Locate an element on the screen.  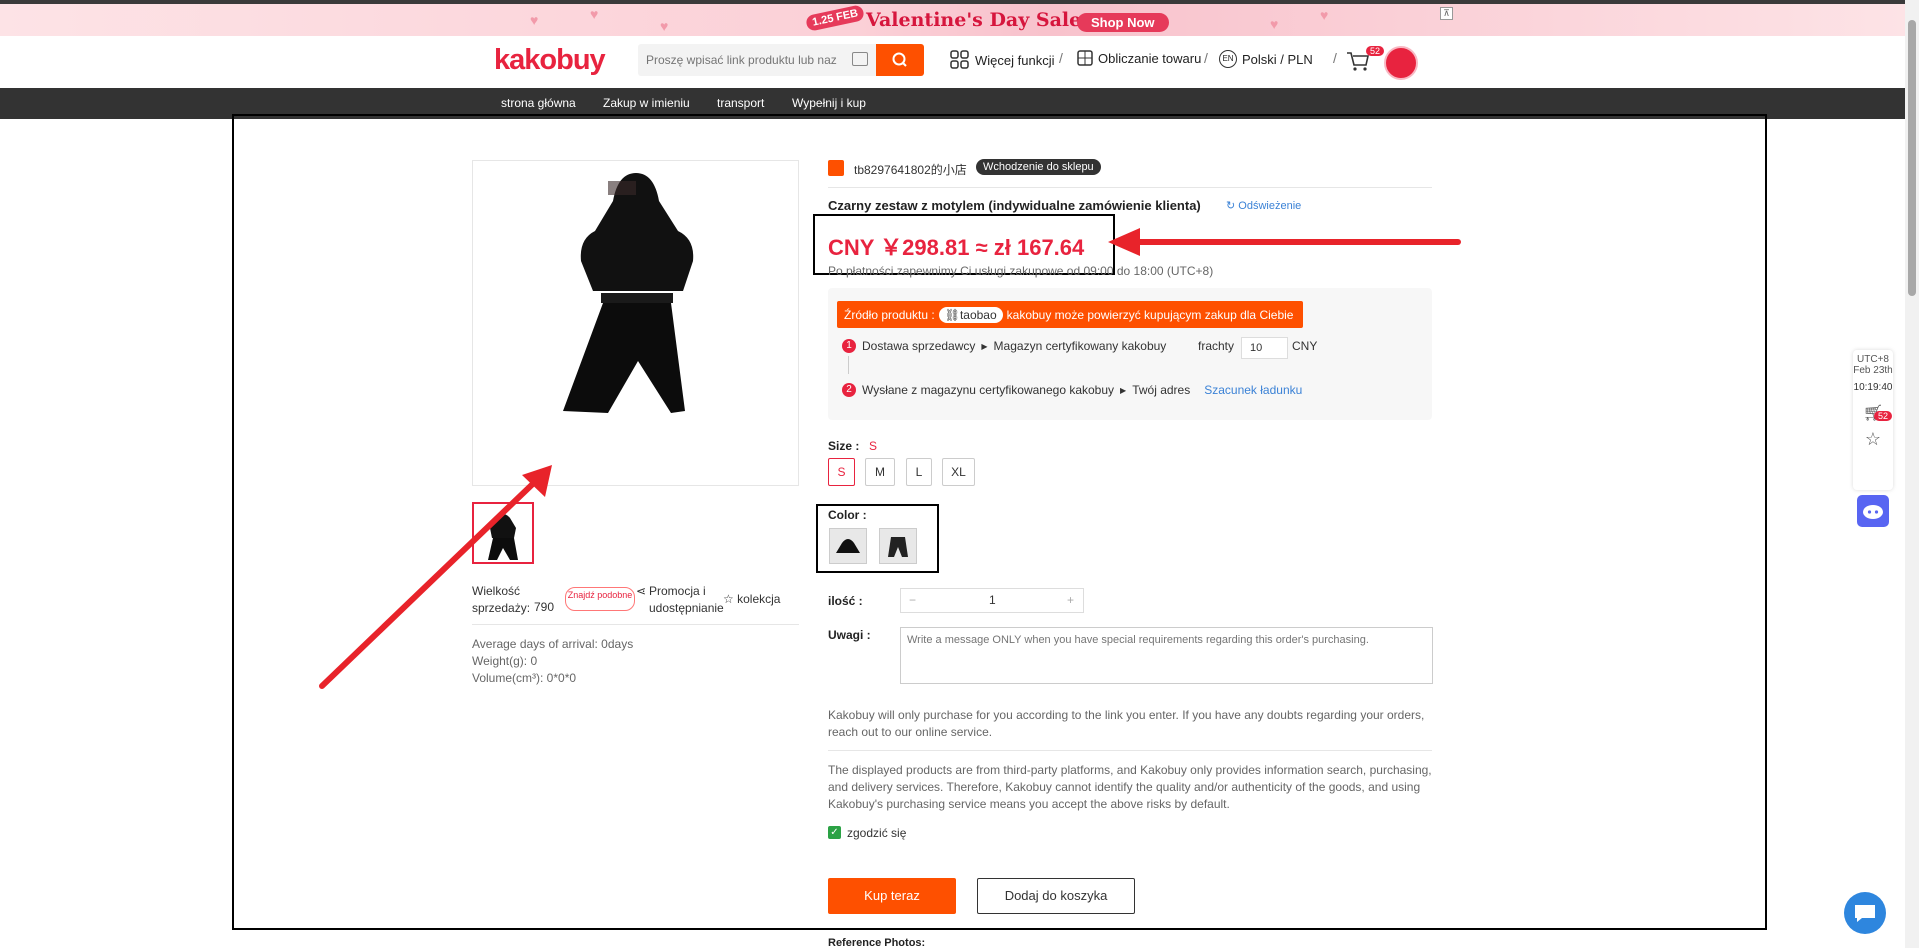
step-number: 1 is located at coordinates (849, 346).